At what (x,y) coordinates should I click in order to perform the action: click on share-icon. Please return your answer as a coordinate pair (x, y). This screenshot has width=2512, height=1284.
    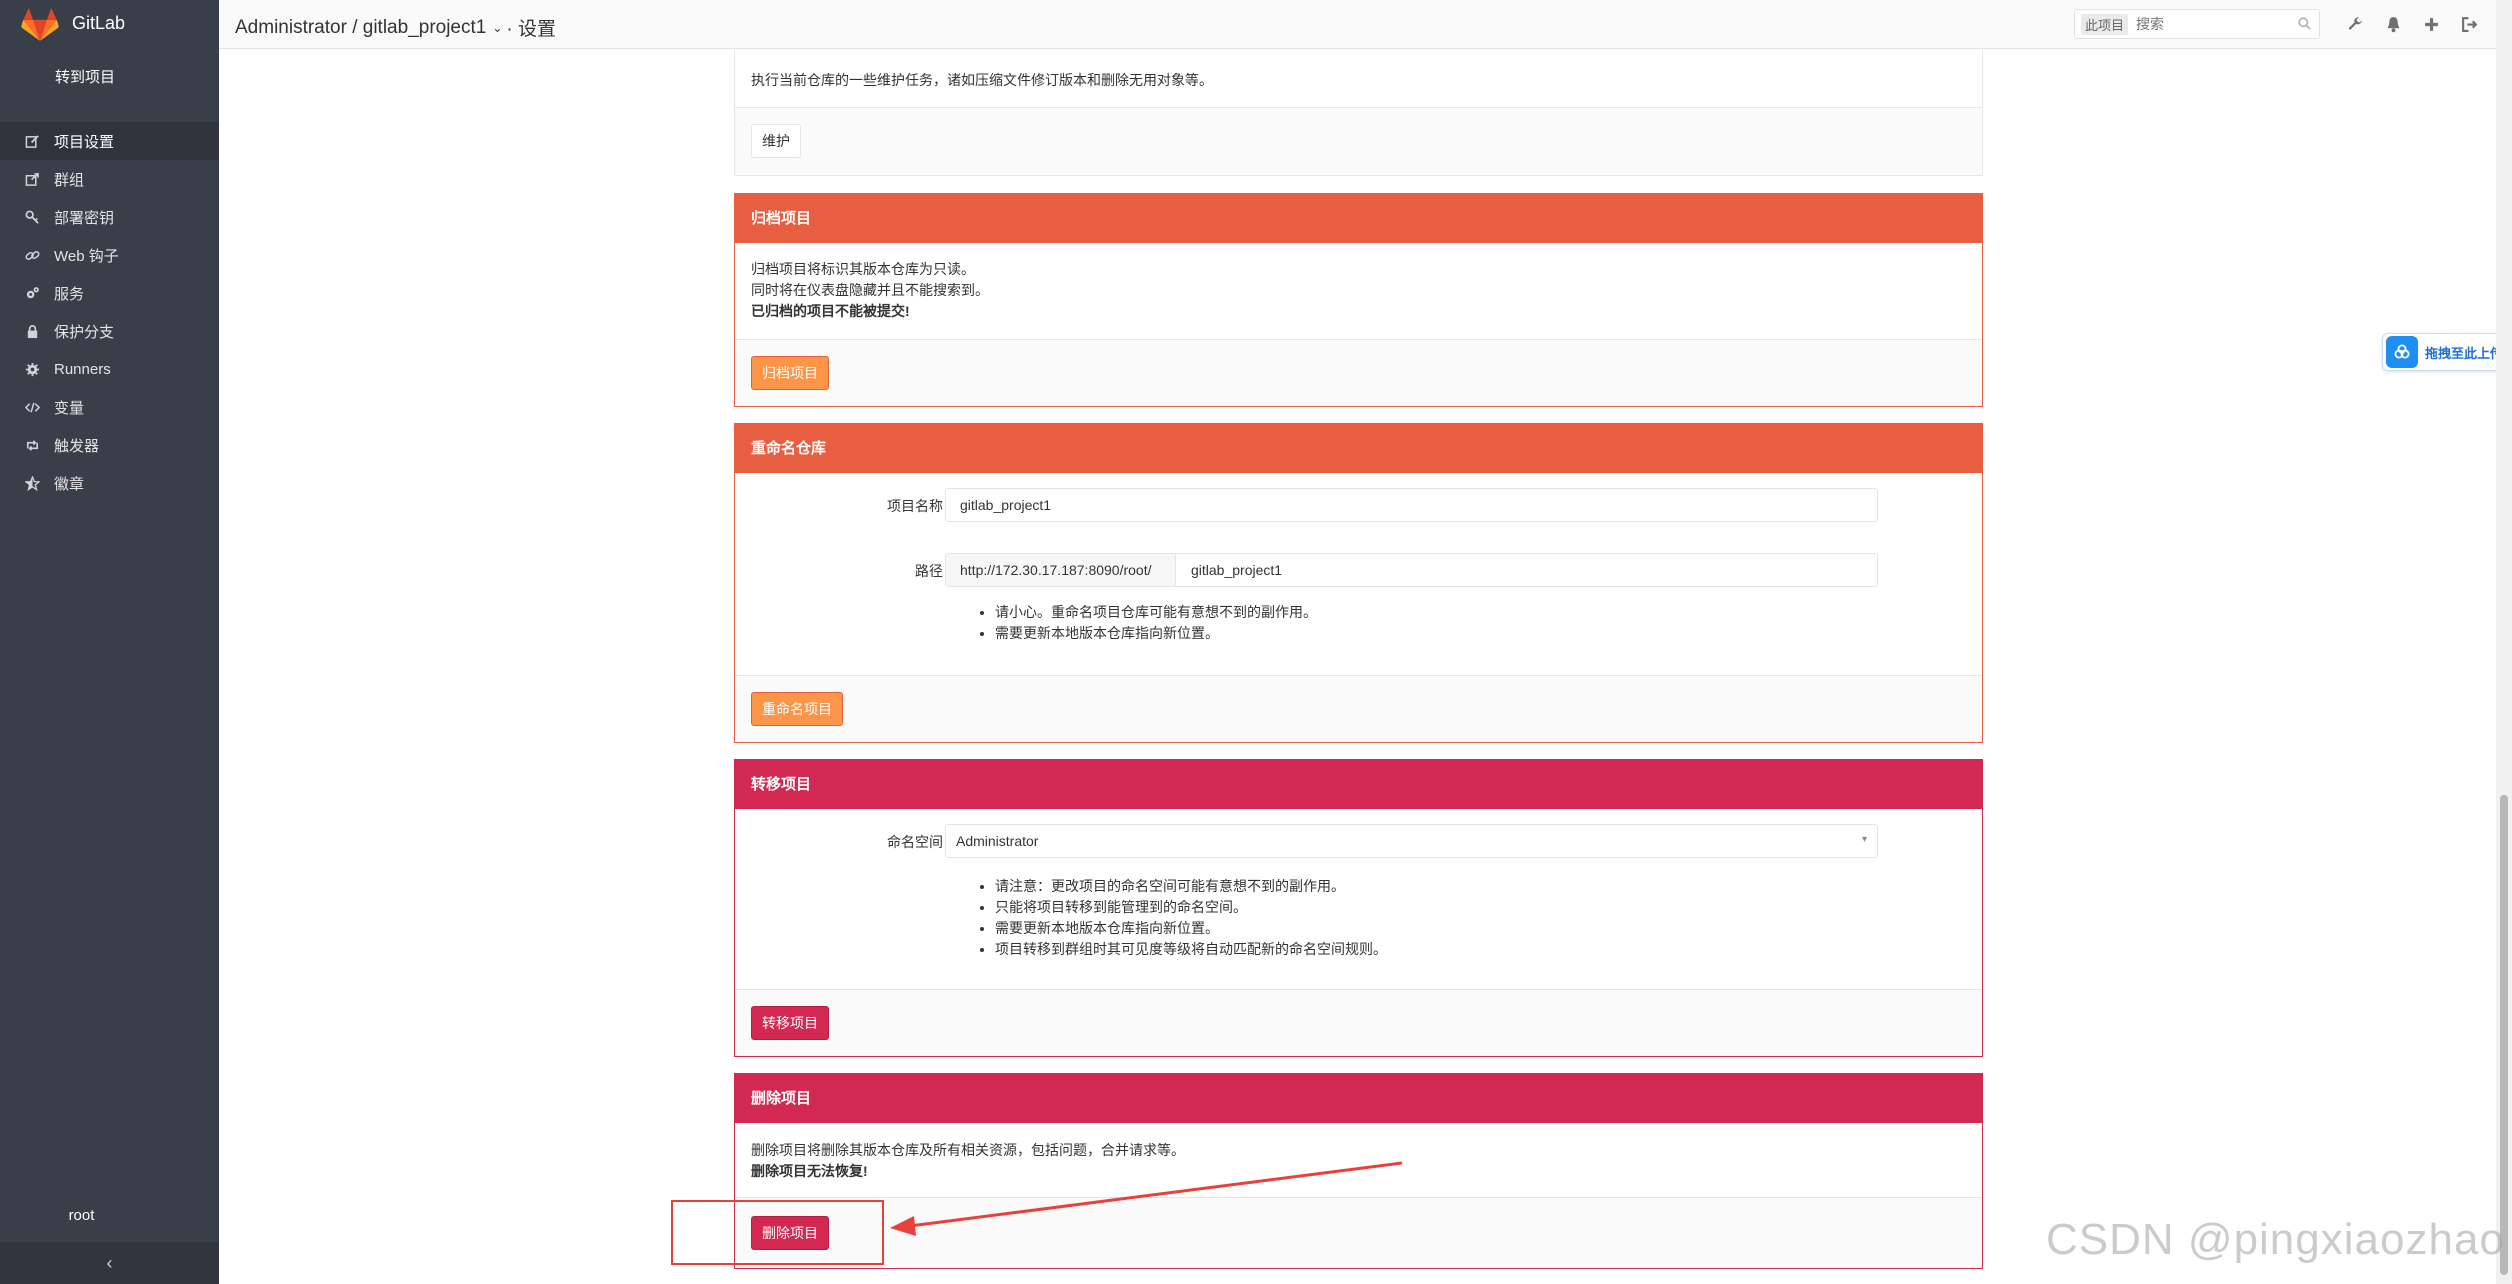
    Looking at the image, I should click on (32, 179).